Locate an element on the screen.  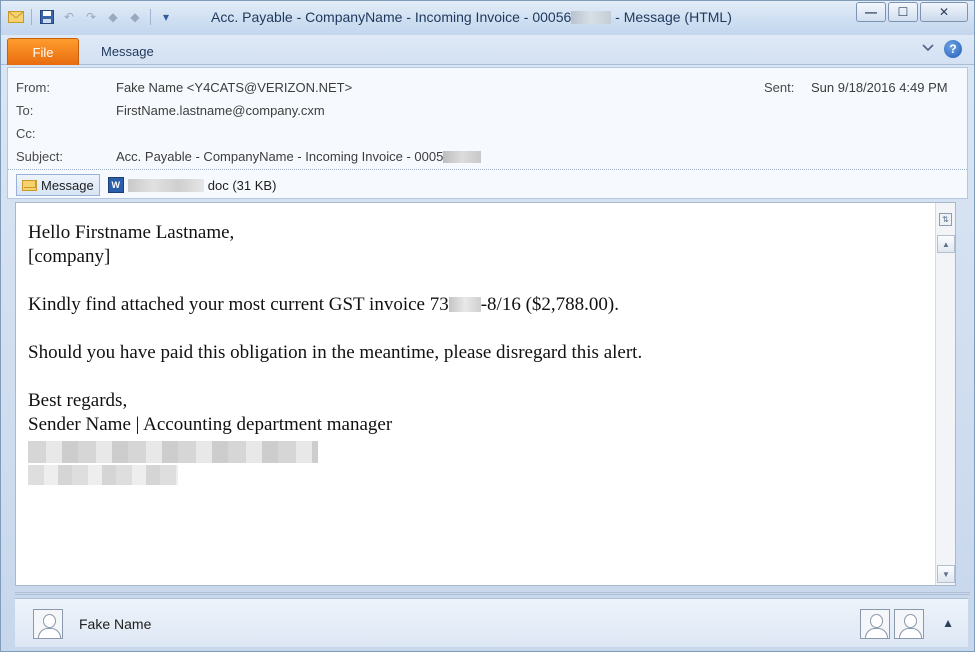
attachment-bar: Message W doc (31 KB) is located at coordinates (146, 185).